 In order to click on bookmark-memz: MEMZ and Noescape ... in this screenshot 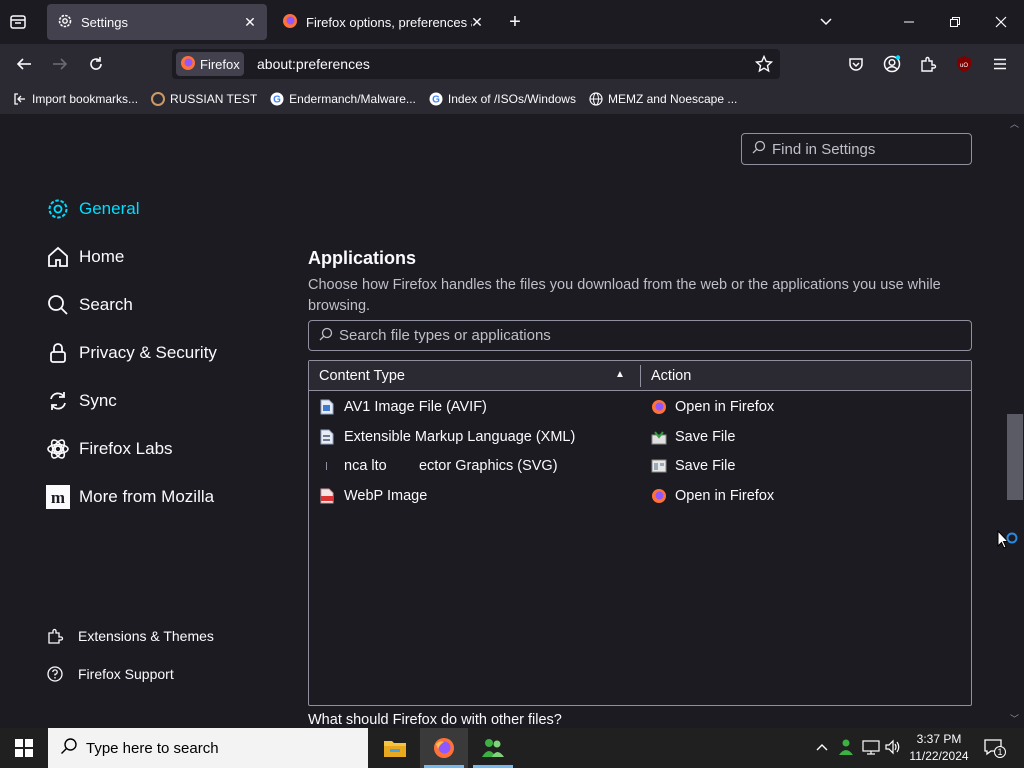, I will do `click(662, 99)`.